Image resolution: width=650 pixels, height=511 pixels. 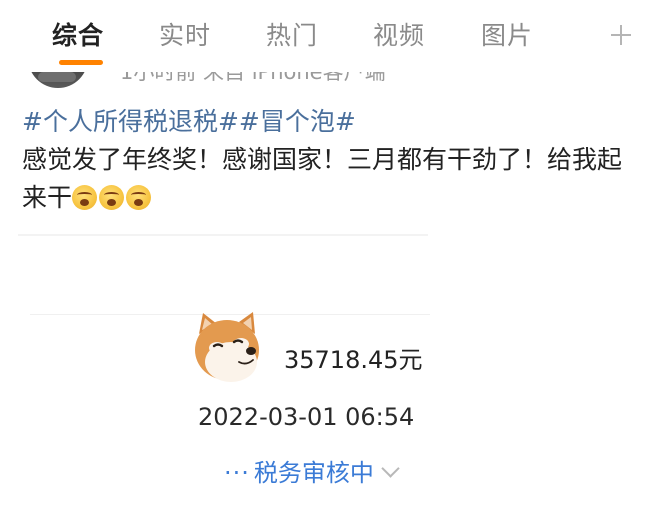 What do you see at coordinates (78, 36) in the screenshot?
I see `tab-comprehensive: 综合` at bounding box center [78, 36].